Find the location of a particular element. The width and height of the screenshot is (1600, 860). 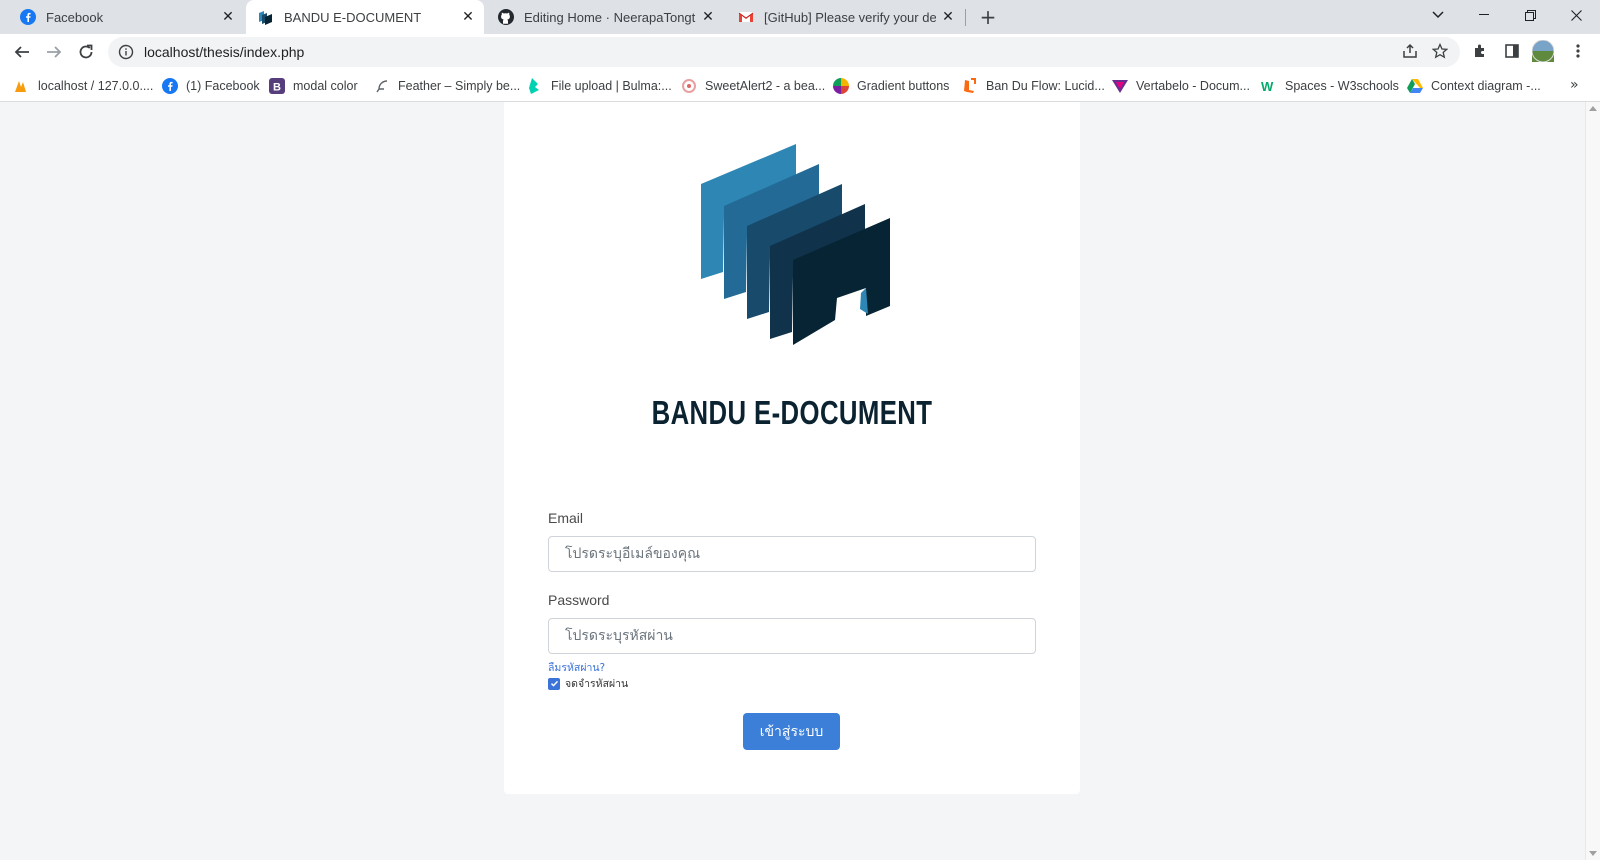

bookmark-label: Spaces - W3schools is located at coordinates (1342, 86).